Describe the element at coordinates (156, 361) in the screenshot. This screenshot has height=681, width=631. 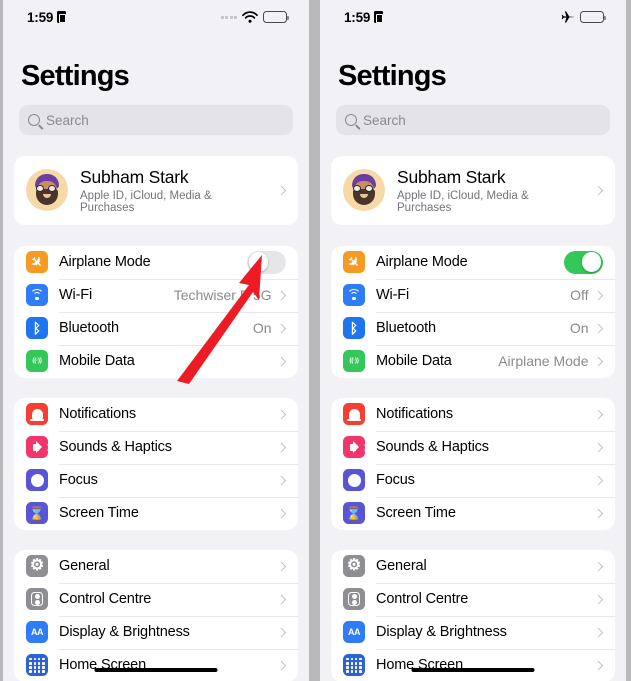
I see `row-mobile-data: Mobile Data` at that location.